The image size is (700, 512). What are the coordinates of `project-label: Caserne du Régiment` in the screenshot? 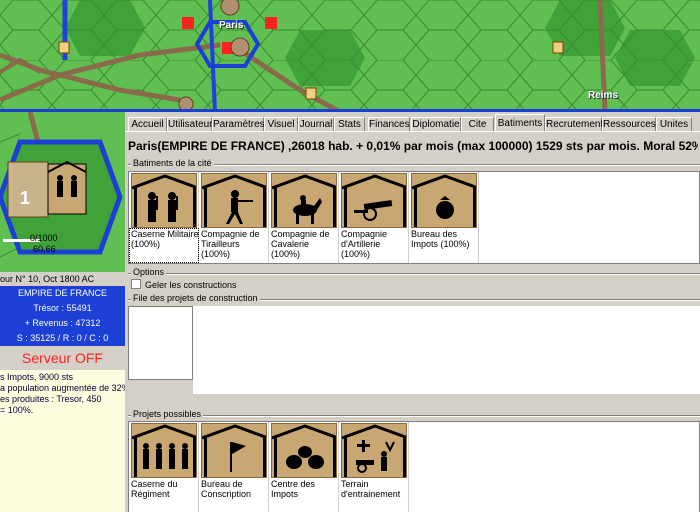 It's located at (154, 489).